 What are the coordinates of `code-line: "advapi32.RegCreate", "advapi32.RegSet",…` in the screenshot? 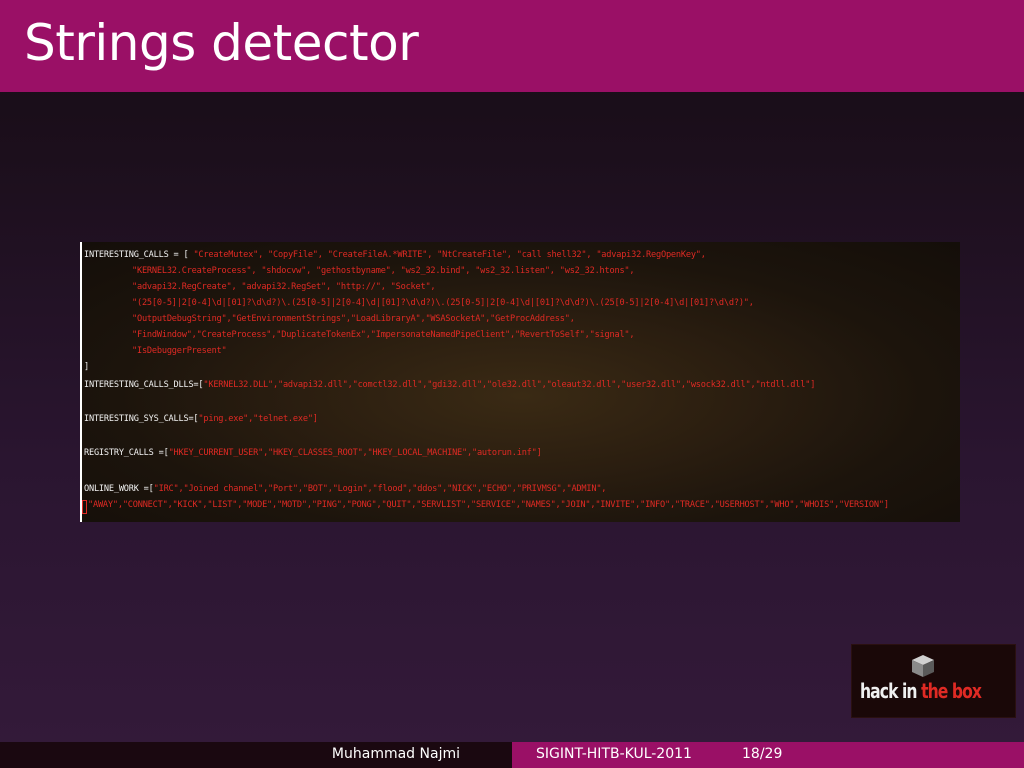 It's located at (260, 287).